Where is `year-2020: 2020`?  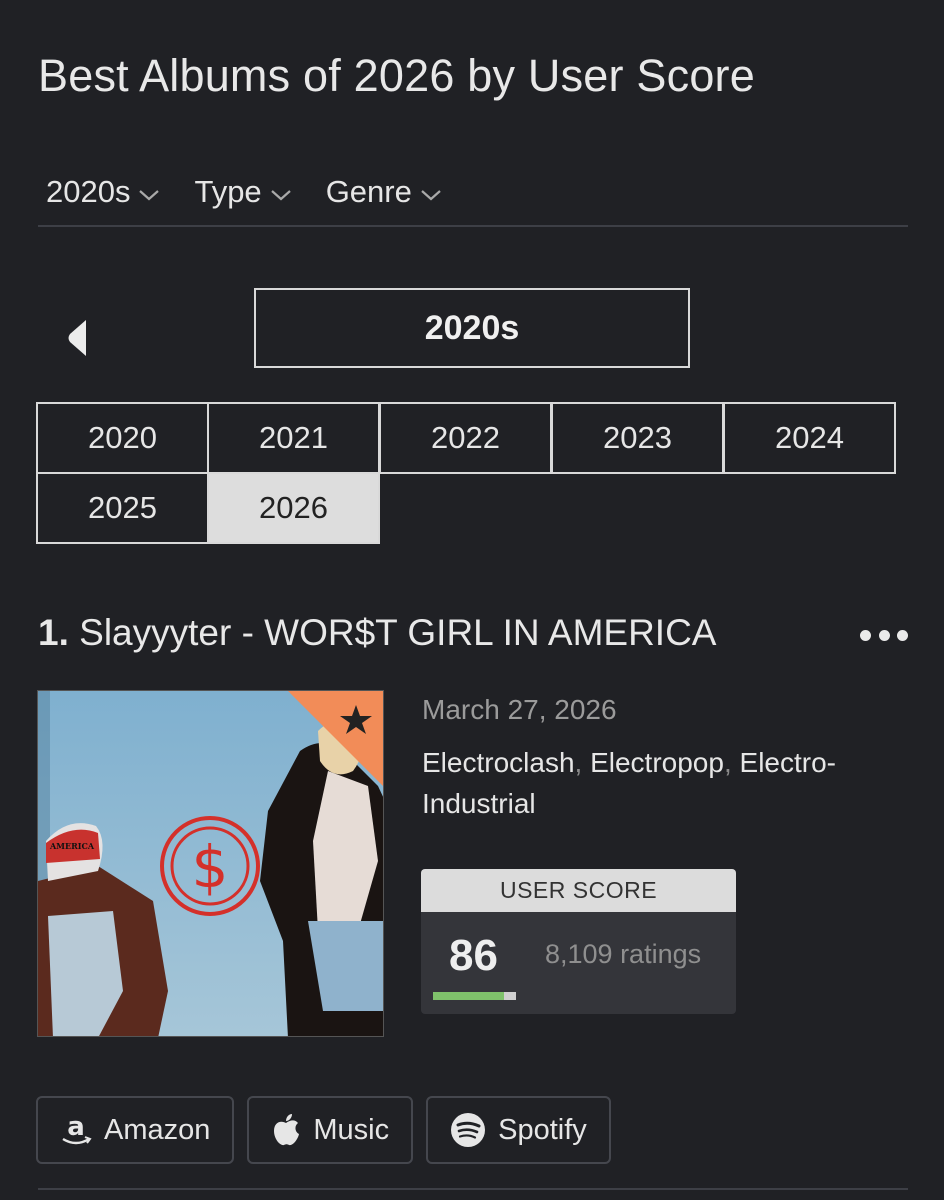
year-2020: 2020 is located at coordinates (122, 438).